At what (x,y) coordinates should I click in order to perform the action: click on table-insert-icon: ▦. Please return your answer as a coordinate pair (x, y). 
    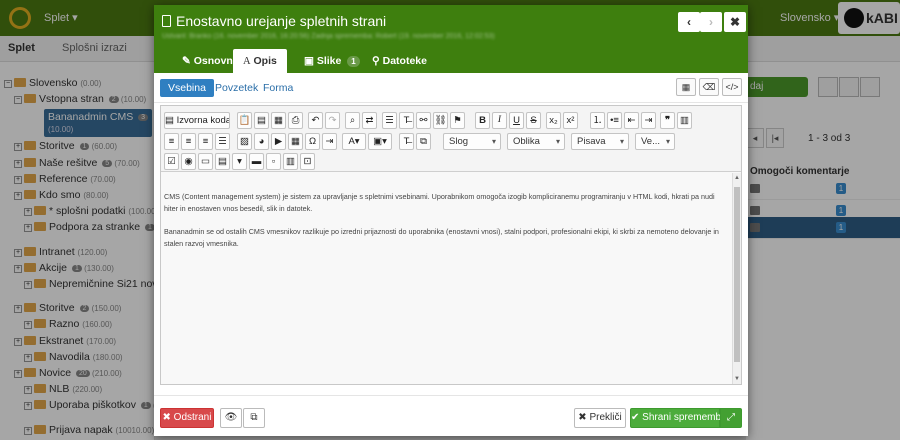
    Looking at the image, I should click on (295, 141).